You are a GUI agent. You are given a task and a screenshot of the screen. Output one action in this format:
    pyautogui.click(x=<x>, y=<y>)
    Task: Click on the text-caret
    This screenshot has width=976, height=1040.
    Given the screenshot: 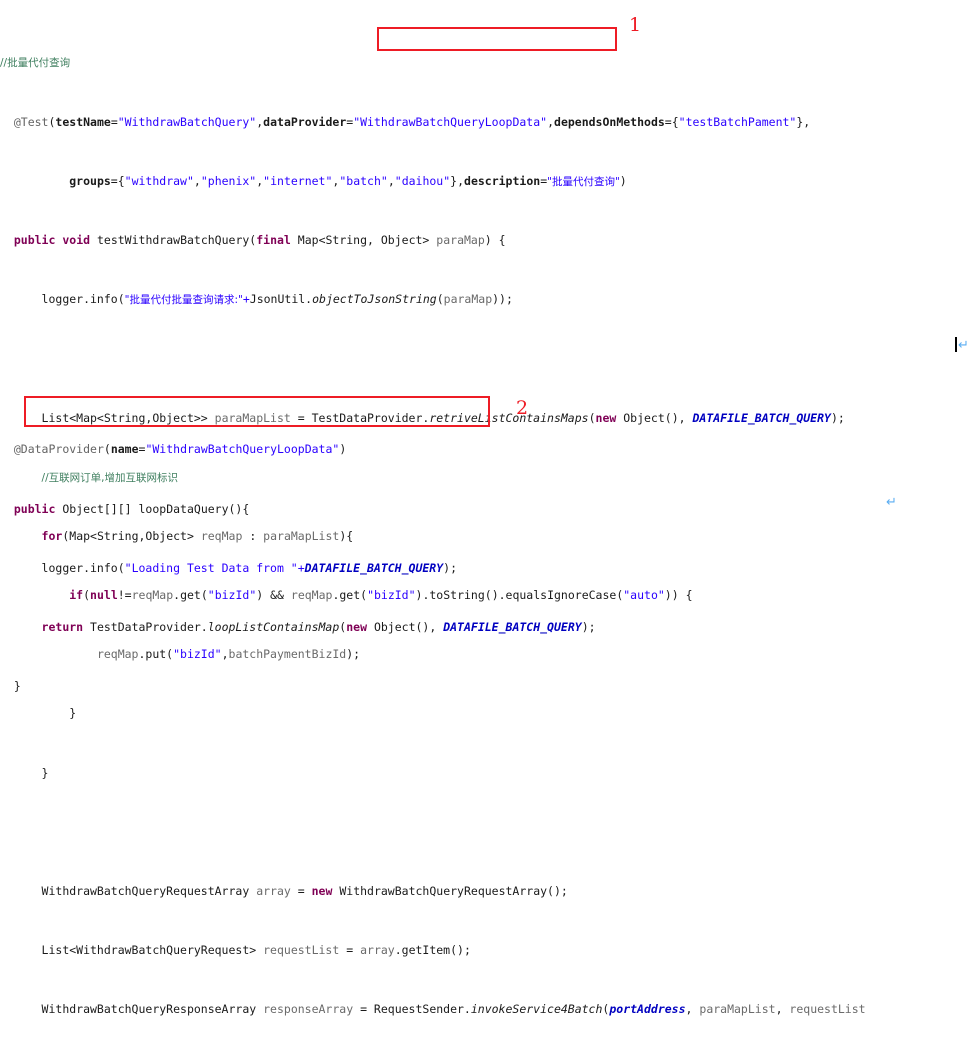 What is the action you would take?
    pyautogui.click(x=956, y=344)
    